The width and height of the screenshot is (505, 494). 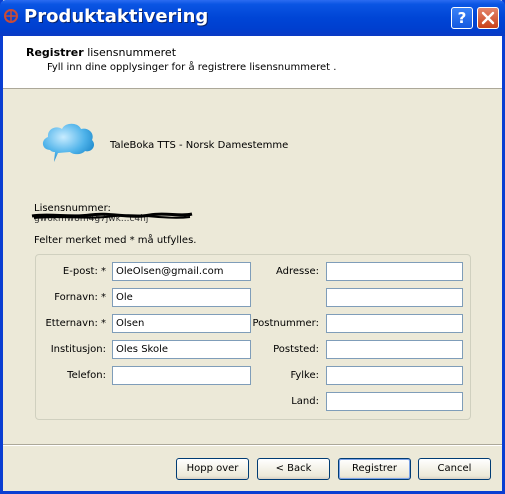 I want to click on email-field: OleOlsen@gmail.com, so click(x=181, y=271).